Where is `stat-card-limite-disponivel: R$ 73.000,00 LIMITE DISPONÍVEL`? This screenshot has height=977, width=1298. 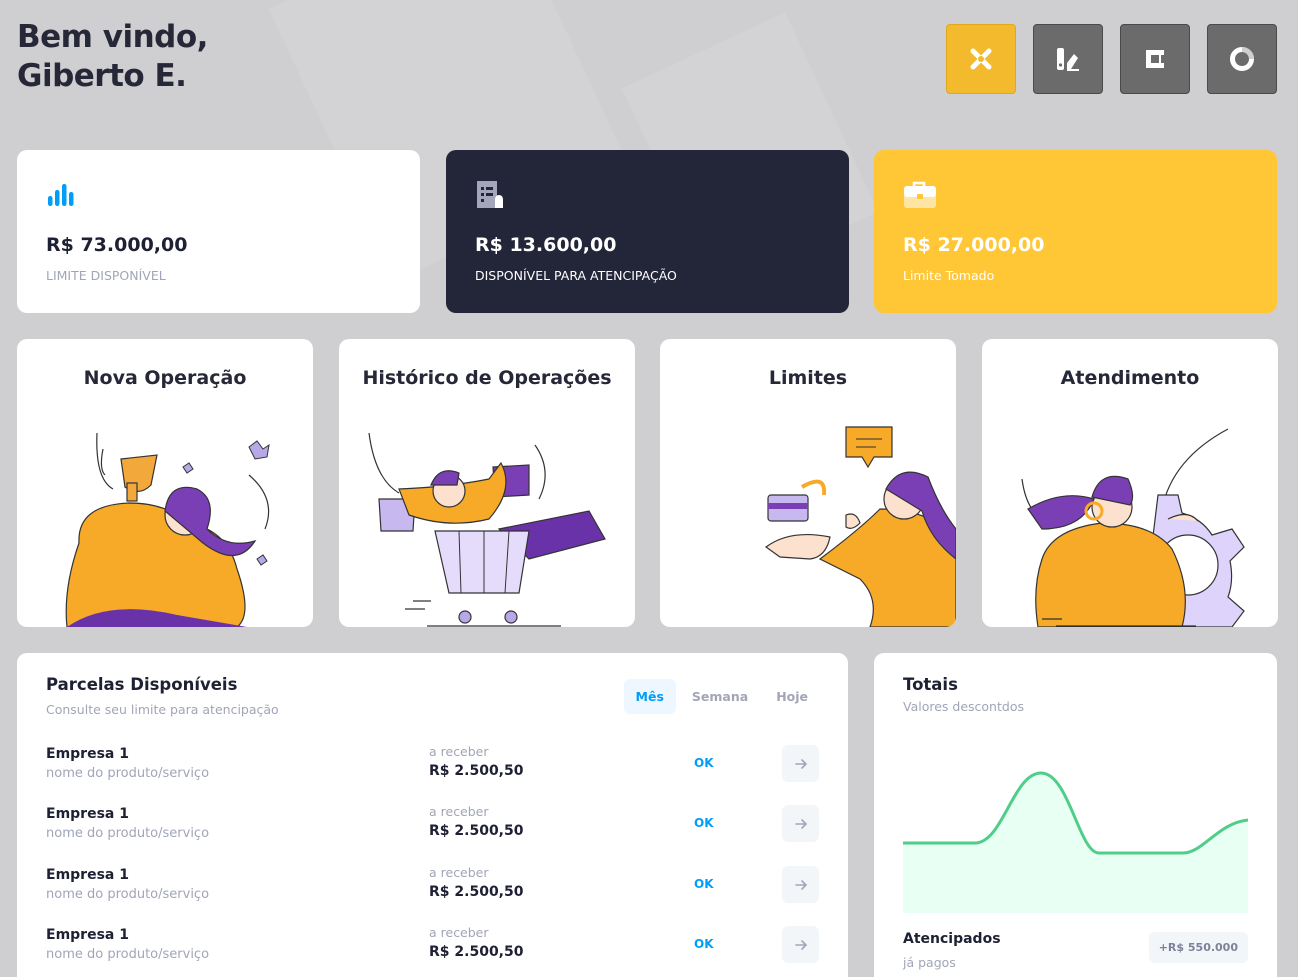
stat-card-limite-disponivel: R$ 73.000,00 LIMITE DISPONÍVEL is located at coordinates (218, 231).